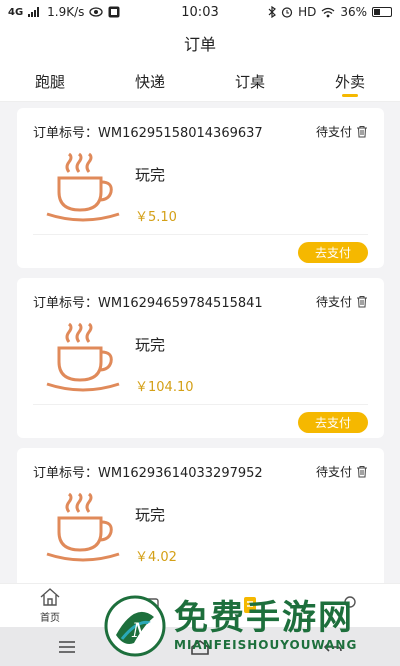 The image size is (400, 666). I want to click on status-right: HD 36%, so click(330, 12).